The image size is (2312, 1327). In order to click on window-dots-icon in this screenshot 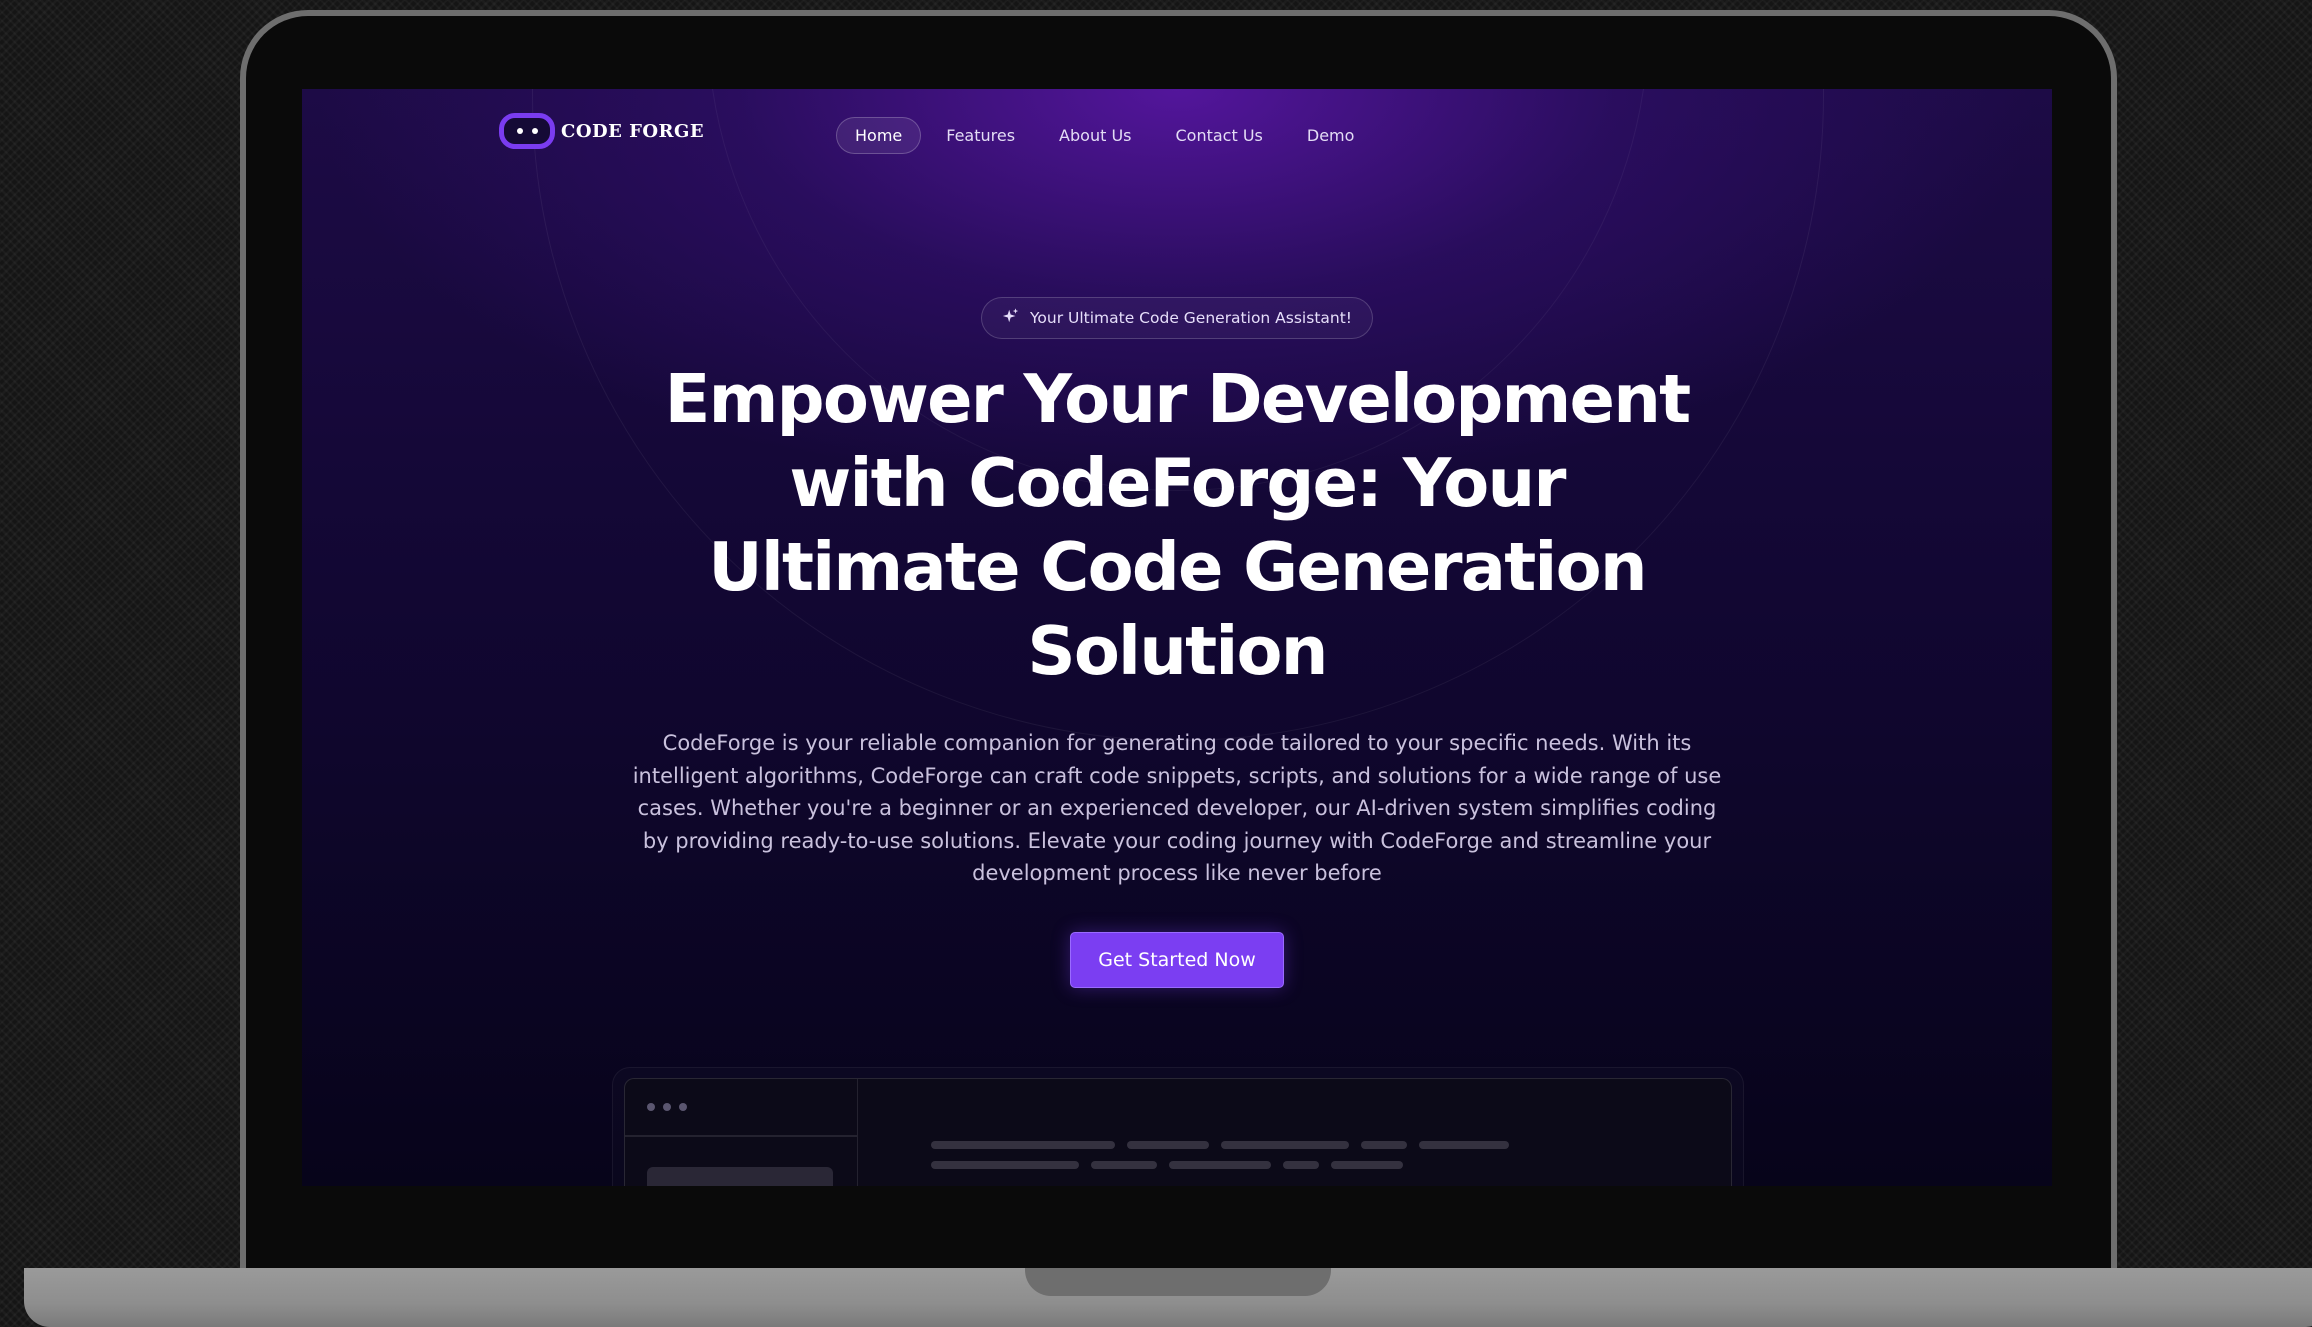, I will do `click(667, 1107)`.